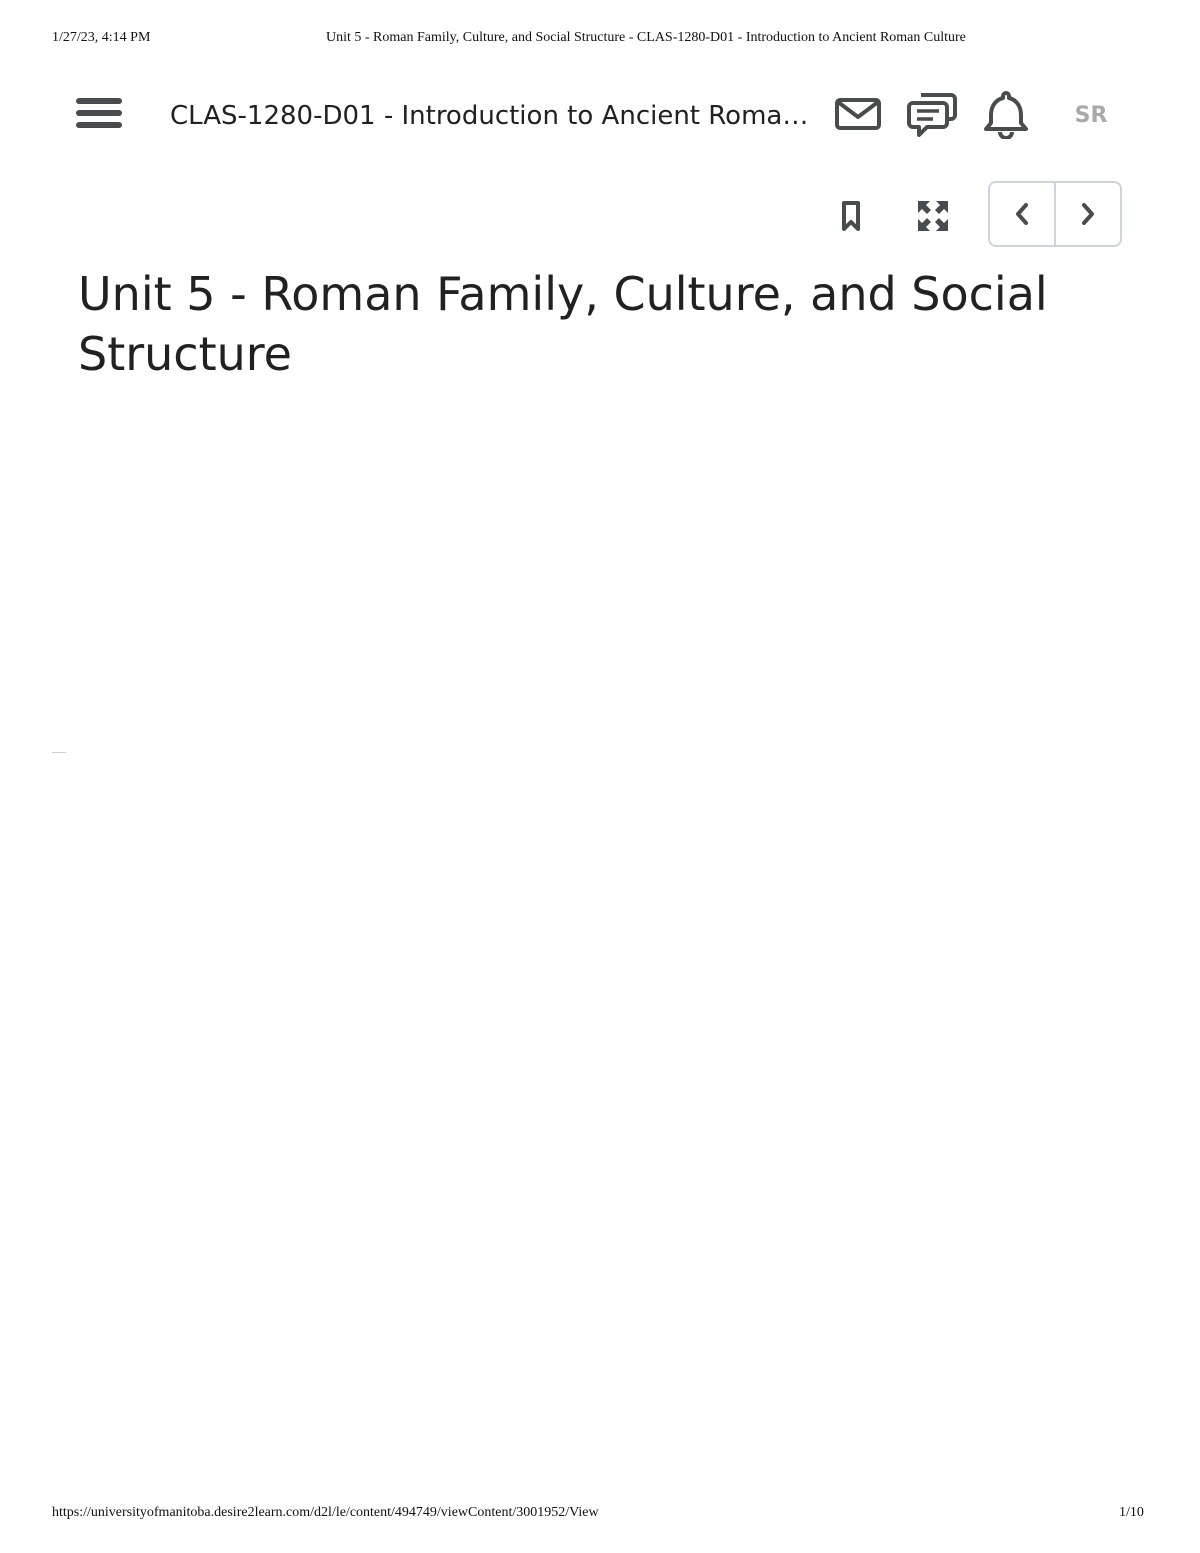 The image size is (1200, 1553). I want to click on print-datetime: 1/27/23, 4:14 PM, so click(101, 37).